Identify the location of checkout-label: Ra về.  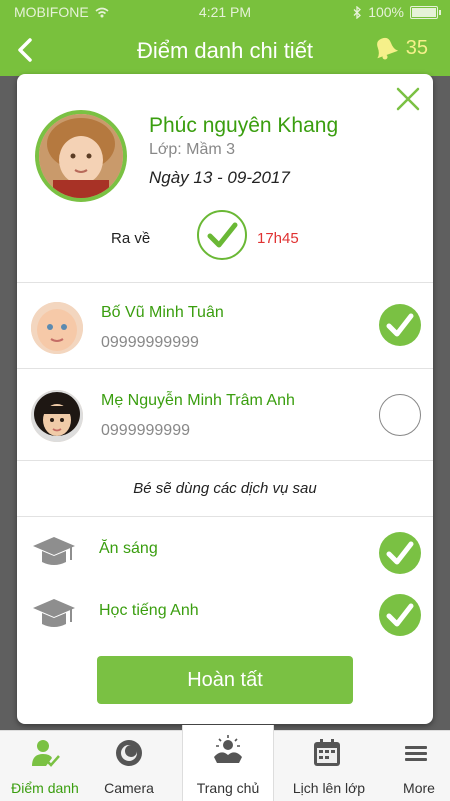
(131, 238).